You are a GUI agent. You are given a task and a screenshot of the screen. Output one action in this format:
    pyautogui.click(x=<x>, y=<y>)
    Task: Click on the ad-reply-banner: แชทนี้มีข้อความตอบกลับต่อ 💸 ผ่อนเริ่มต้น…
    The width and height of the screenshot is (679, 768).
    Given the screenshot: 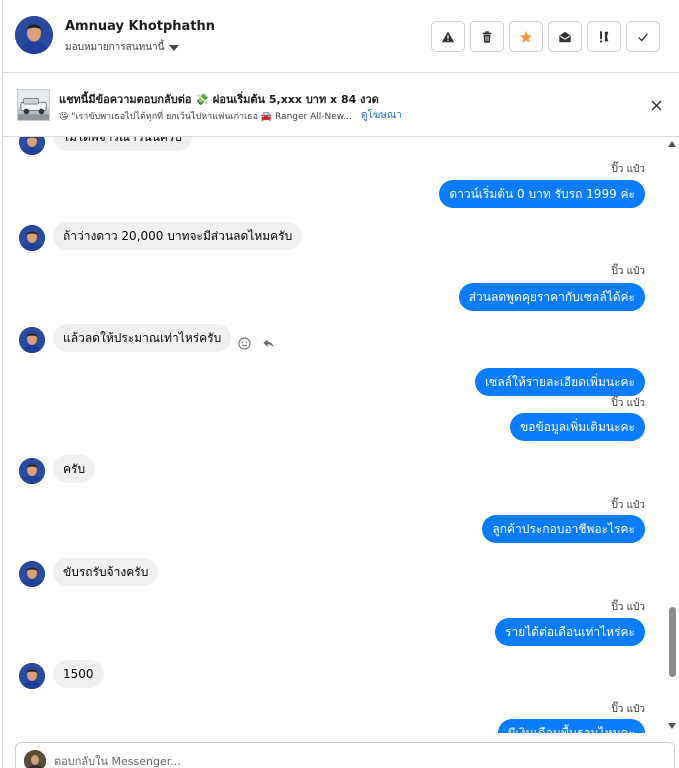 What is the action you would take?
    pyautogui.click(x=341, y=105)
    